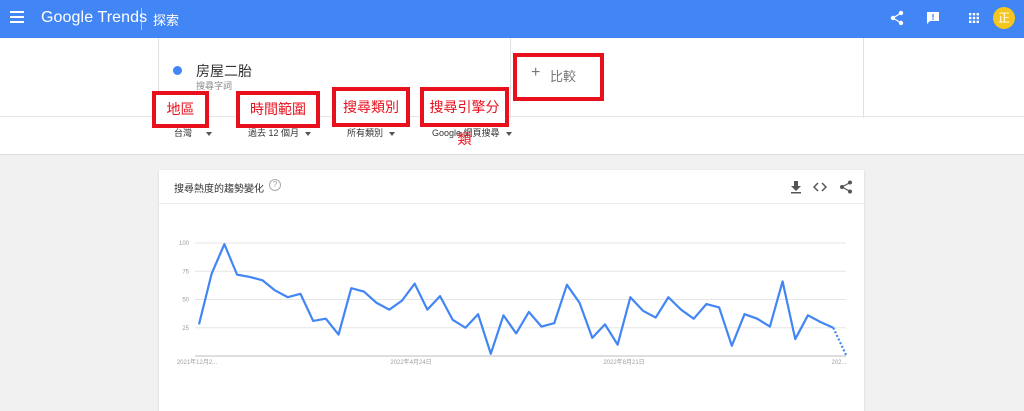 The image size is (1024, 411). Describe the element at coordinates (512, 19) in the screenshot. I see `app-bar: Google Trends 探索 正` at that location.